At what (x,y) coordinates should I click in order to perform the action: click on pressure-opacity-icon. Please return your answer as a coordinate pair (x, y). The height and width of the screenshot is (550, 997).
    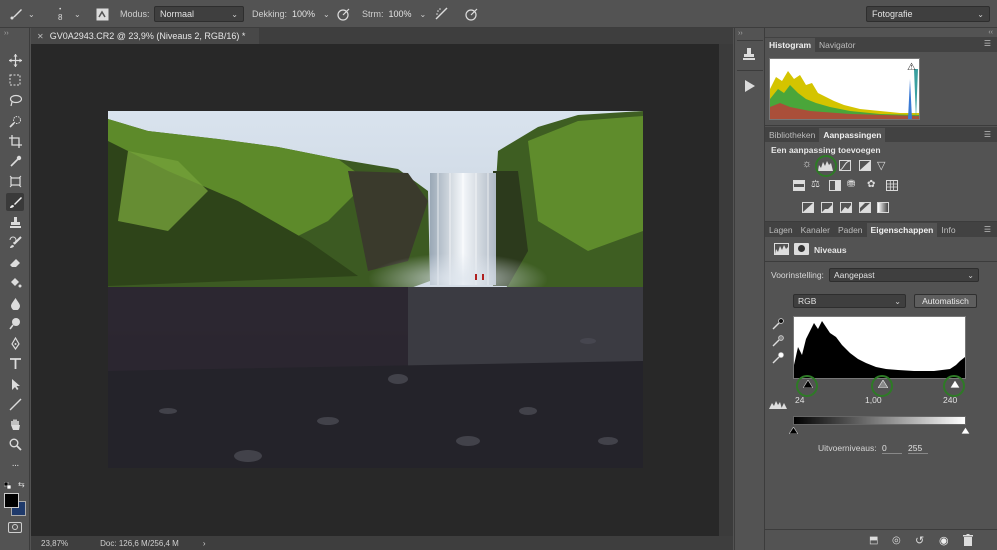
    Looking at the image, I should click on (344, 14).